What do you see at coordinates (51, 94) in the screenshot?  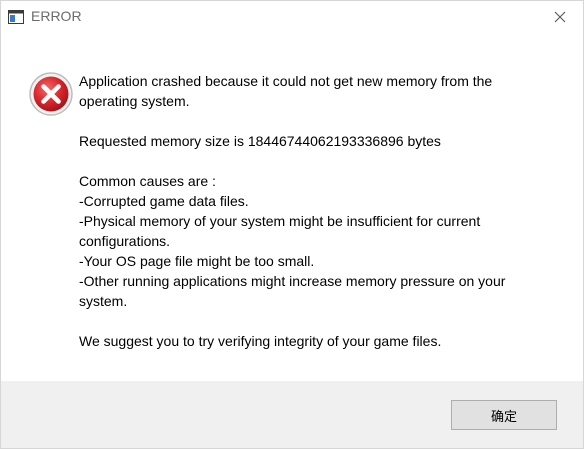 I see `error-icon` at bounding box center [51, 94].